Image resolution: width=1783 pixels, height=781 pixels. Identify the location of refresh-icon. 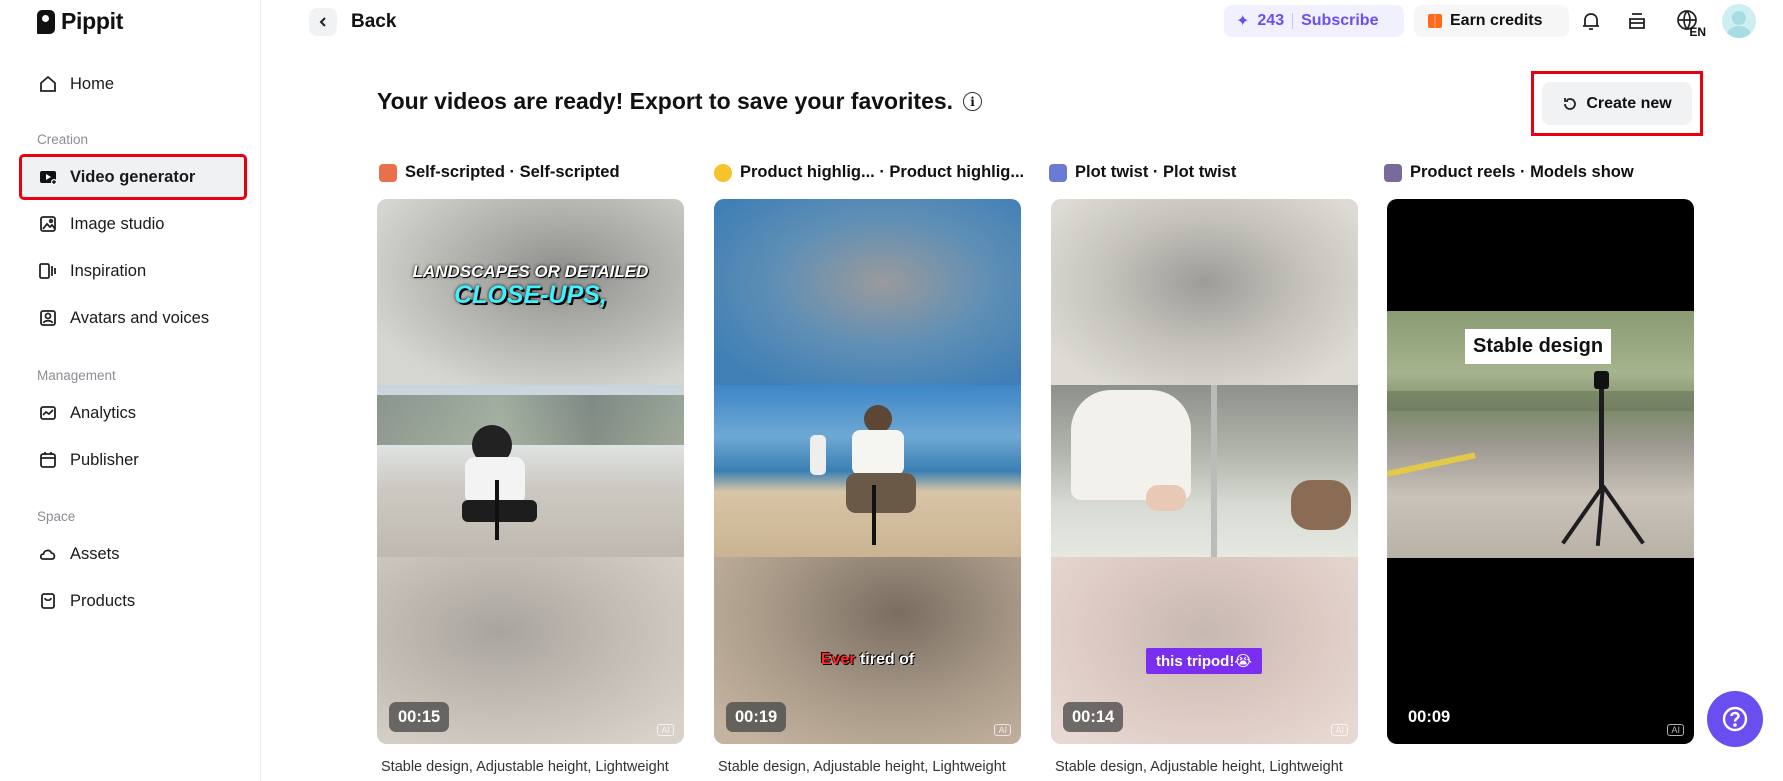
(1570, 103).